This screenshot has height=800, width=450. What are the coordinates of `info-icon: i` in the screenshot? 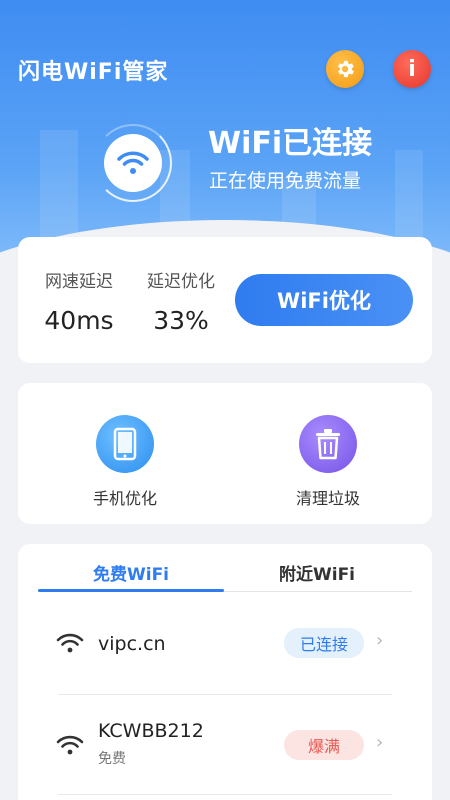 It's located at (412, 69).